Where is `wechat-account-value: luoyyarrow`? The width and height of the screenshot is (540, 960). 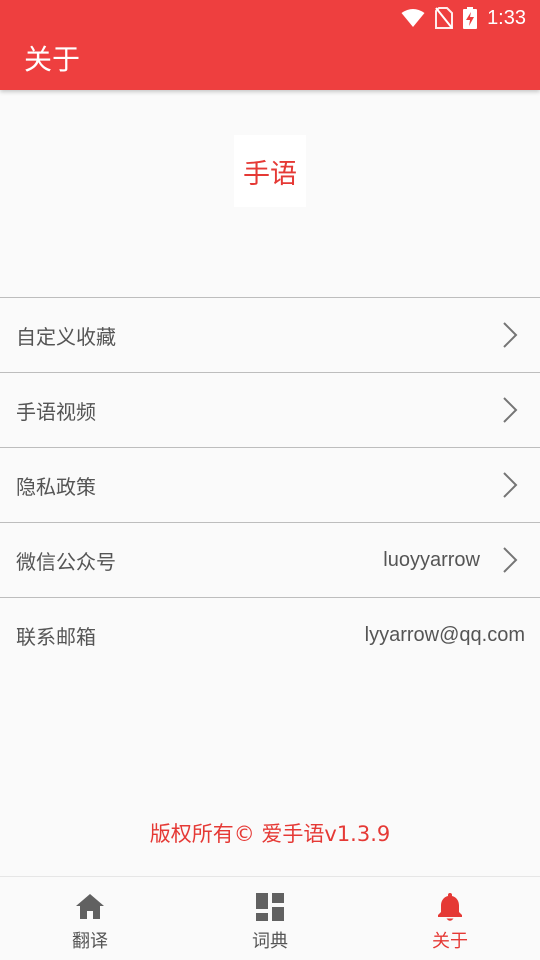
wechat-account-value: luoyyarrow is located at coordinates (431, 559).